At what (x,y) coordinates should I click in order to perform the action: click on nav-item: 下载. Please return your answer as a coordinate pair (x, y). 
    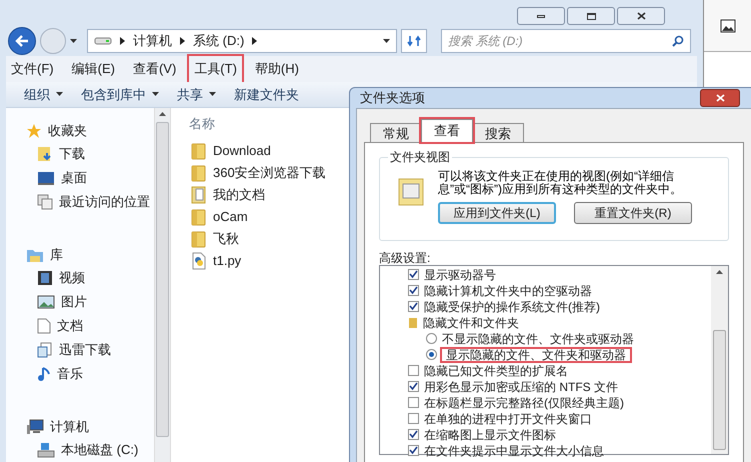
    Looking at the image, I should click on (72, 154).